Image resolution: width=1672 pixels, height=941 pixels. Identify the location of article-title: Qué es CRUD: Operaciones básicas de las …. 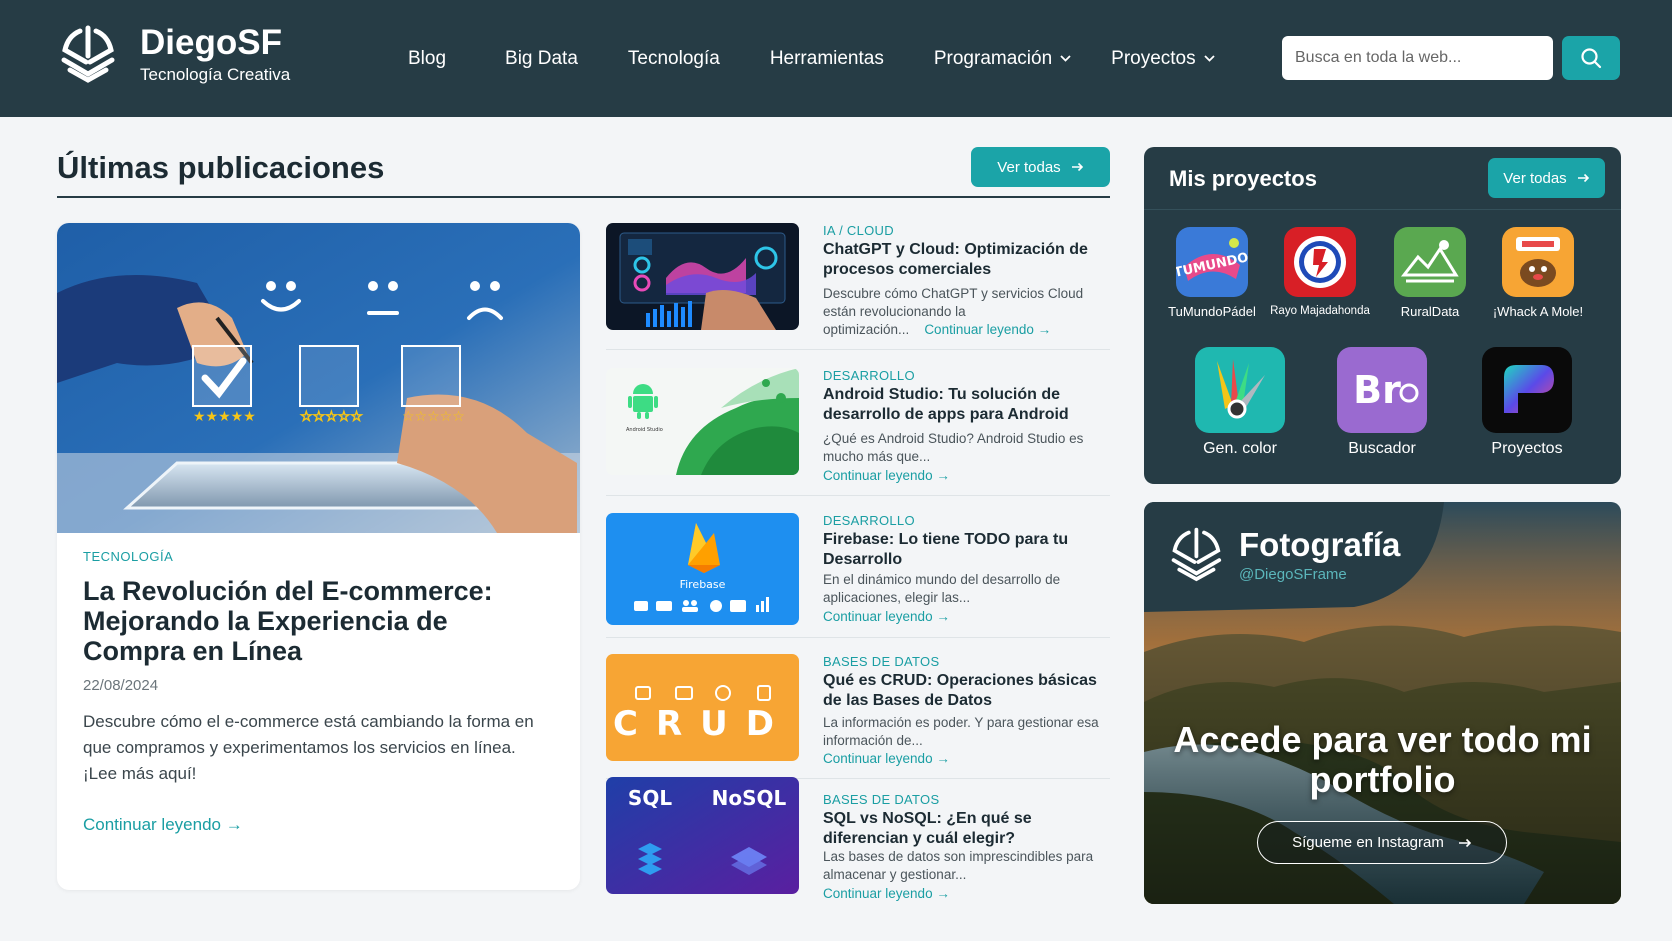
(965, 691).